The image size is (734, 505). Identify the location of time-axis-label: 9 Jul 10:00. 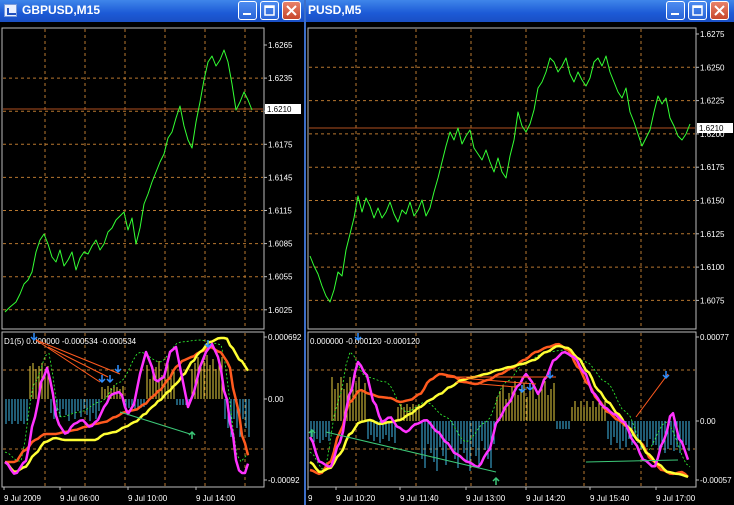
(148, 498).